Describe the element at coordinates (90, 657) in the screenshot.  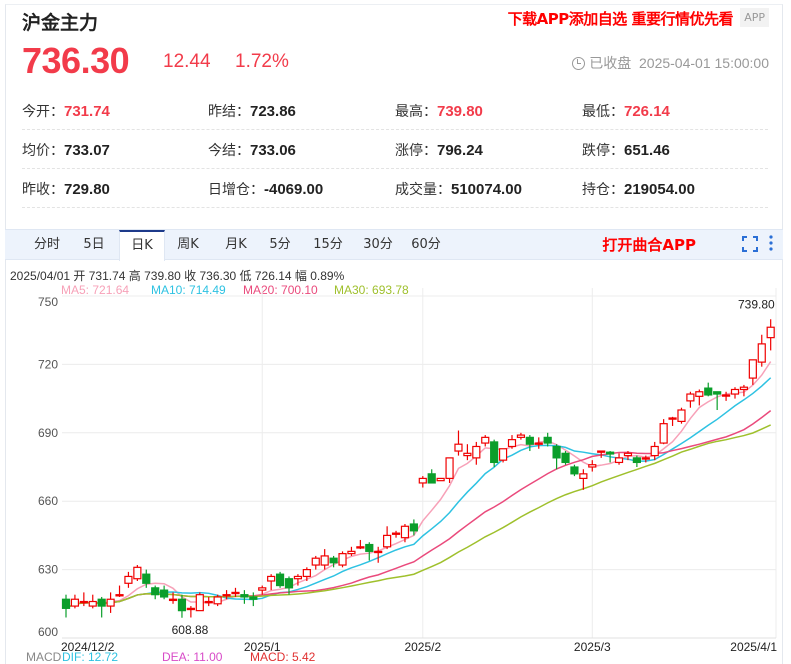
I see `macd-legend-item: DIF: 12.72` at that location.